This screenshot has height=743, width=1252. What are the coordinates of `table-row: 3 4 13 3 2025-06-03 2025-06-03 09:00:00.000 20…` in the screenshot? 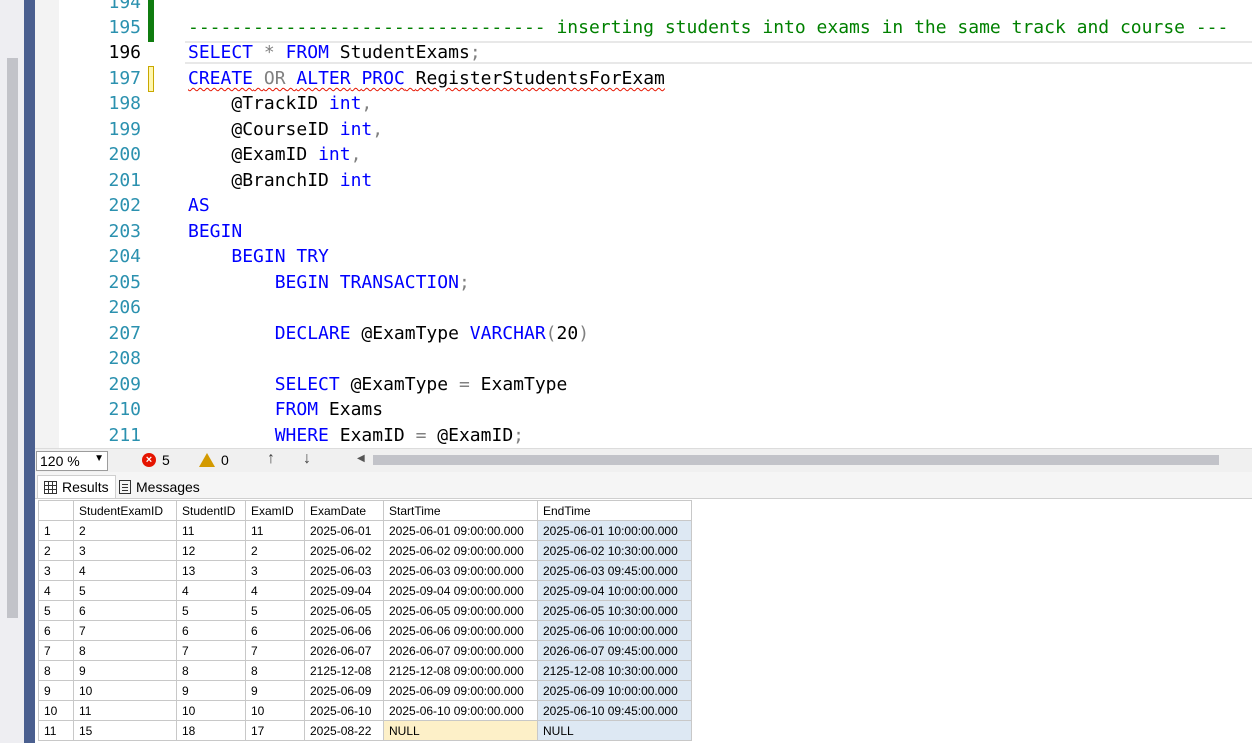 It's located at (365, 570).